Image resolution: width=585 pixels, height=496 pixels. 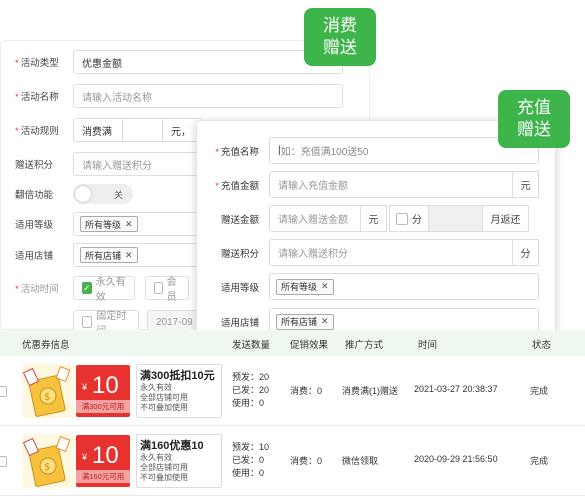 I want to click on recharge-points-label: 赠送积分, so click(x=239, y=254).